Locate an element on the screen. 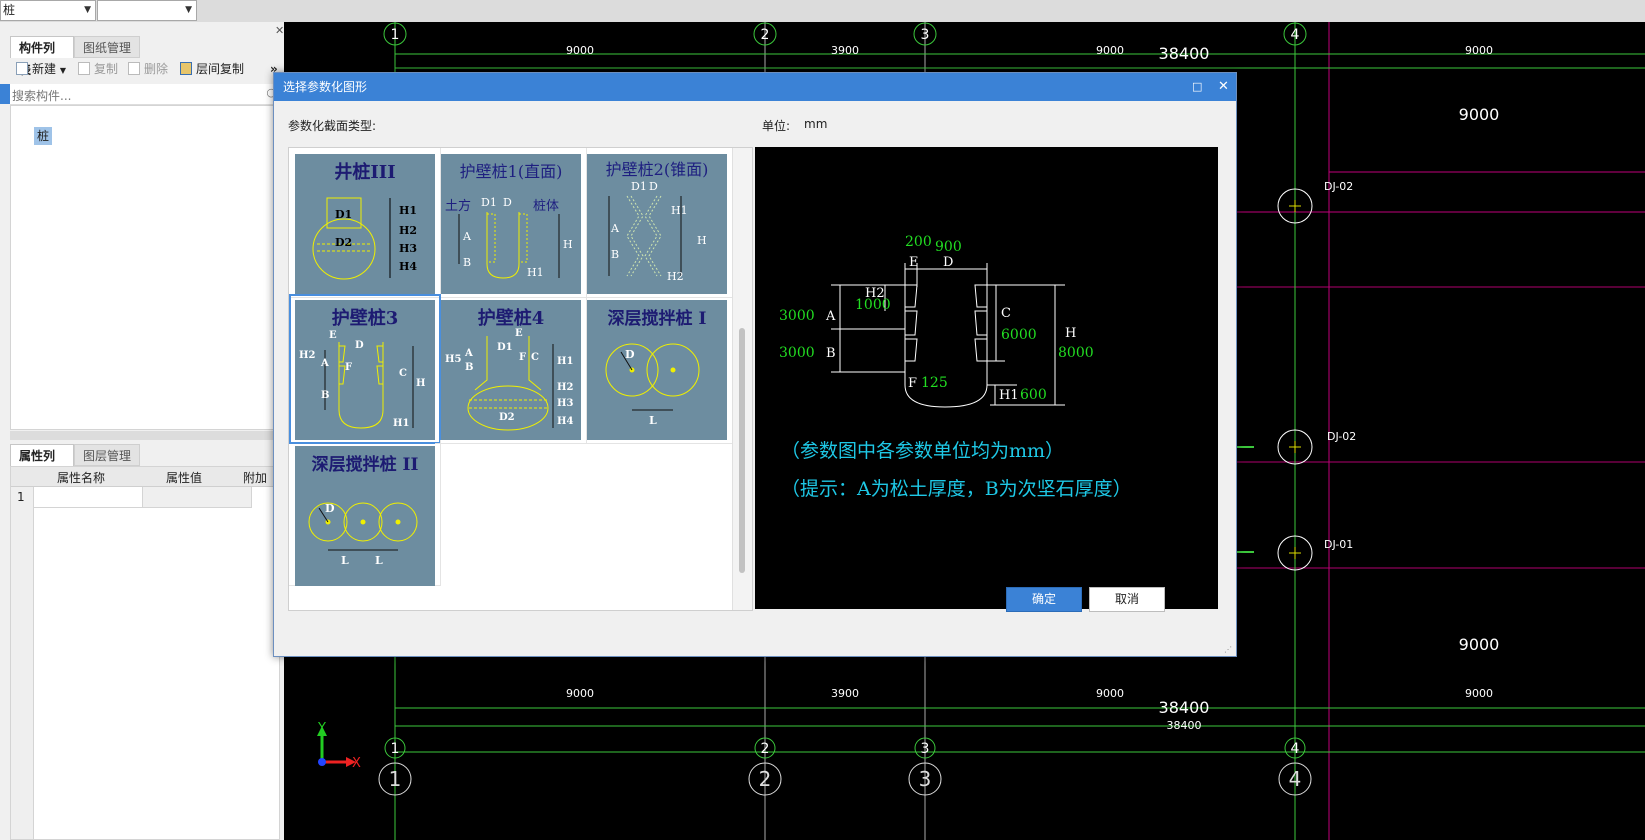 This screenshot has height=840, width=1645. shape-well-pile-3: 井桩III D1 D2 H1 H2 H3 H4 is located at coordinates (365, 223).